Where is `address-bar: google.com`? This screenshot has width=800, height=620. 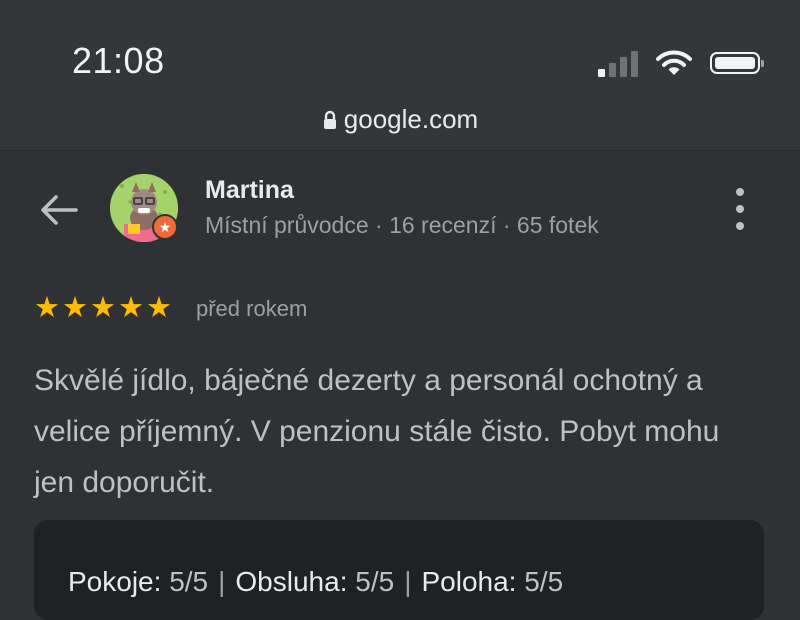
address-bar: google.com is located at coordinates (400, 119).